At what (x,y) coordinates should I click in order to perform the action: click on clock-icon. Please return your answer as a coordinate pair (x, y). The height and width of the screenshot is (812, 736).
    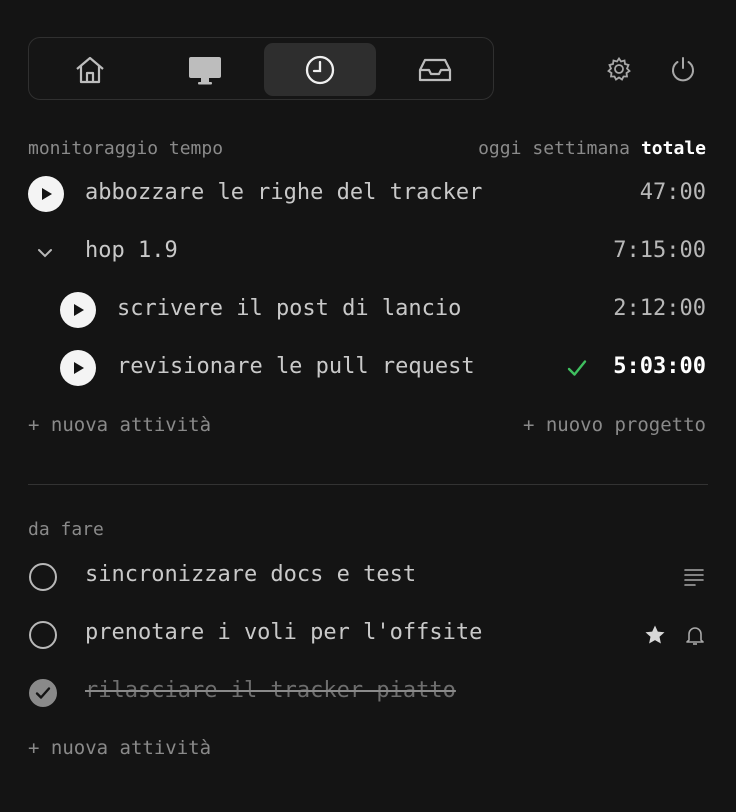
    Looking at the image, I should click on (320, 69).